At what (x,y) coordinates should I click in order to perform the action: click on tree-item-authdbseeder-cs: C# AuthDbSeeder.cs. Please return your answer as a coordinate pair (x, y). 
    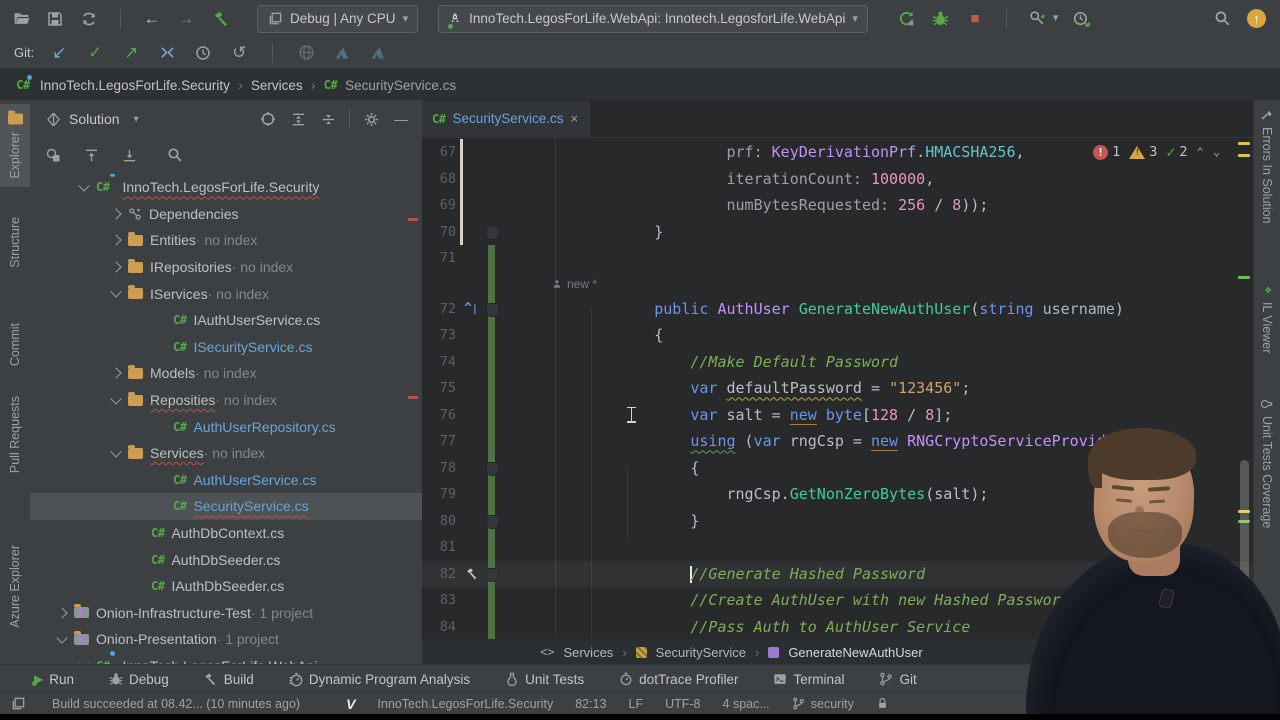
    Looking at the image, I should click on (226, 559).